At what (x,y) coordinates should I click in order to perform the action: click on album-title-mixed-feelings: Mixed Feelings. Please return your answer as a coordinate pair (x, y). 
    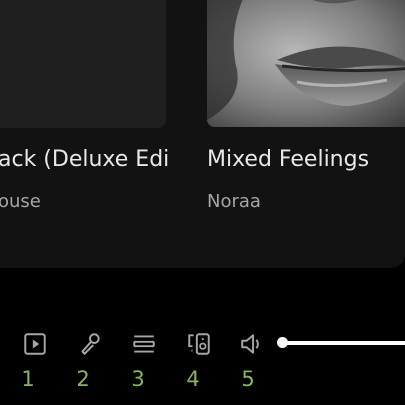
    Looking at the image, I should click on (288, 160).